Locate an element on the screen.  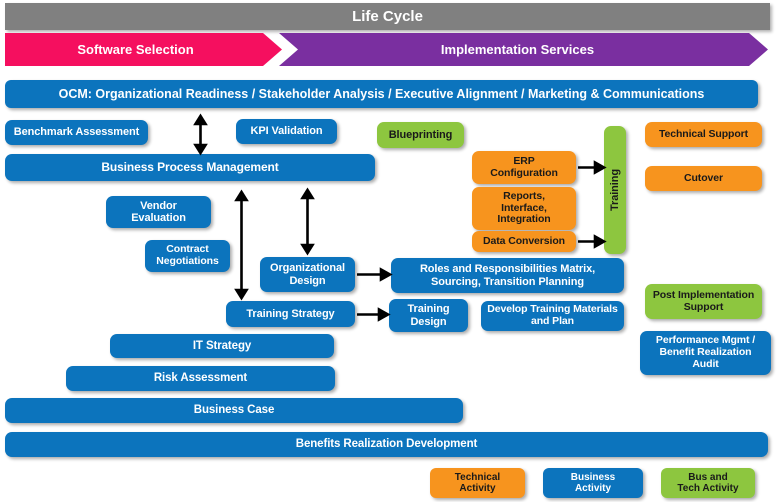
node-cutover-label: Cutover is located at coordinates (703, 177).